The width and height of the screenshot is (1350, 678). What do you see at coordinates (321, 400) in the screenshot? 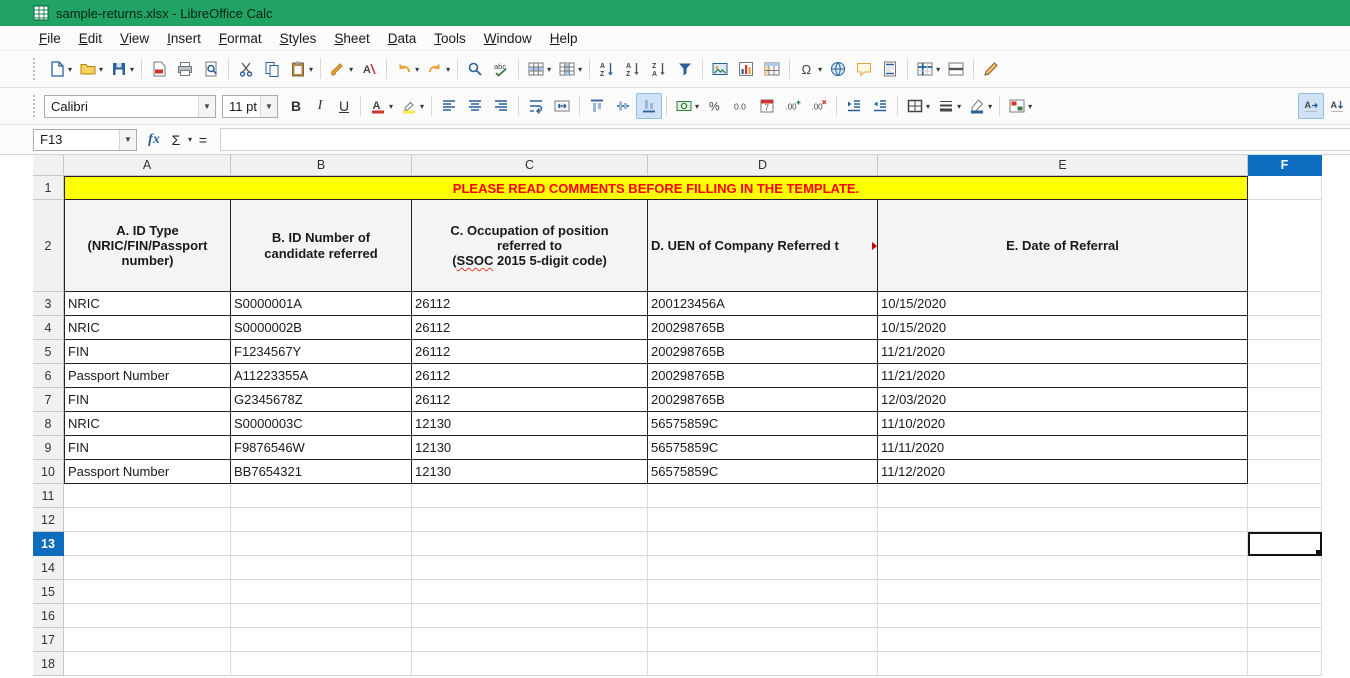
I see `cell-B7: G2345678Z` at bounding box center [321, 400].